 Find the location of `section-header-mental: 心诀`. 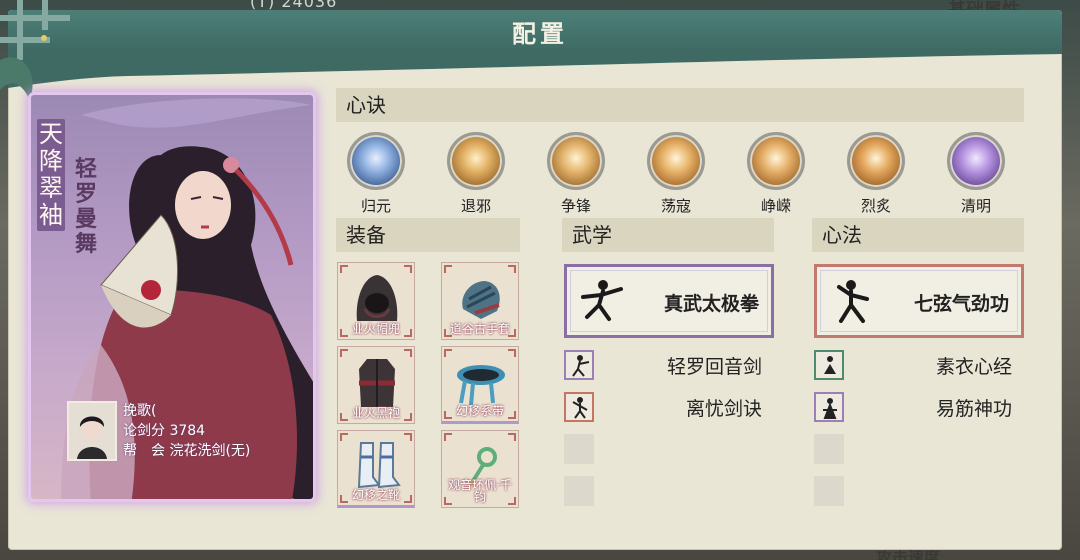

section-header-mental: 心诀 is located at coordinates (680, 105).